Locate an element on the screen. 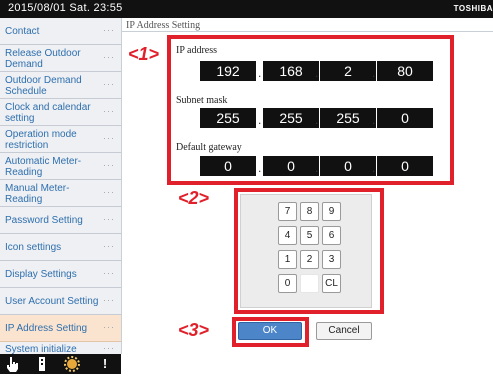  subnet-octet-2: 255 is located at coordinates (291, 118).